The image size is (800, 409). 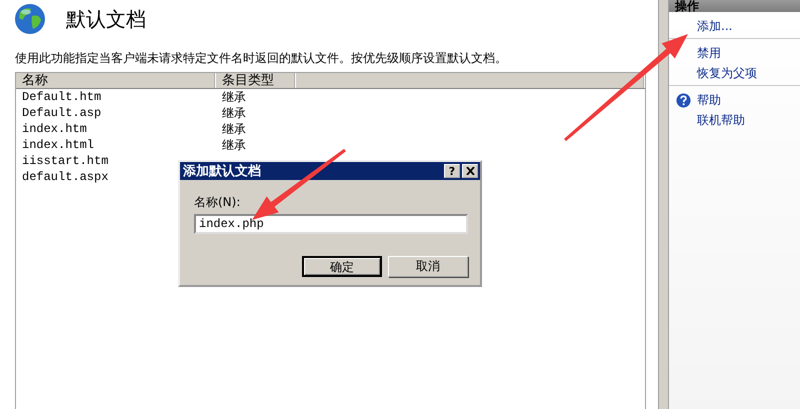 I want to click on action-link: 禁用, so click(x=709, y=53).